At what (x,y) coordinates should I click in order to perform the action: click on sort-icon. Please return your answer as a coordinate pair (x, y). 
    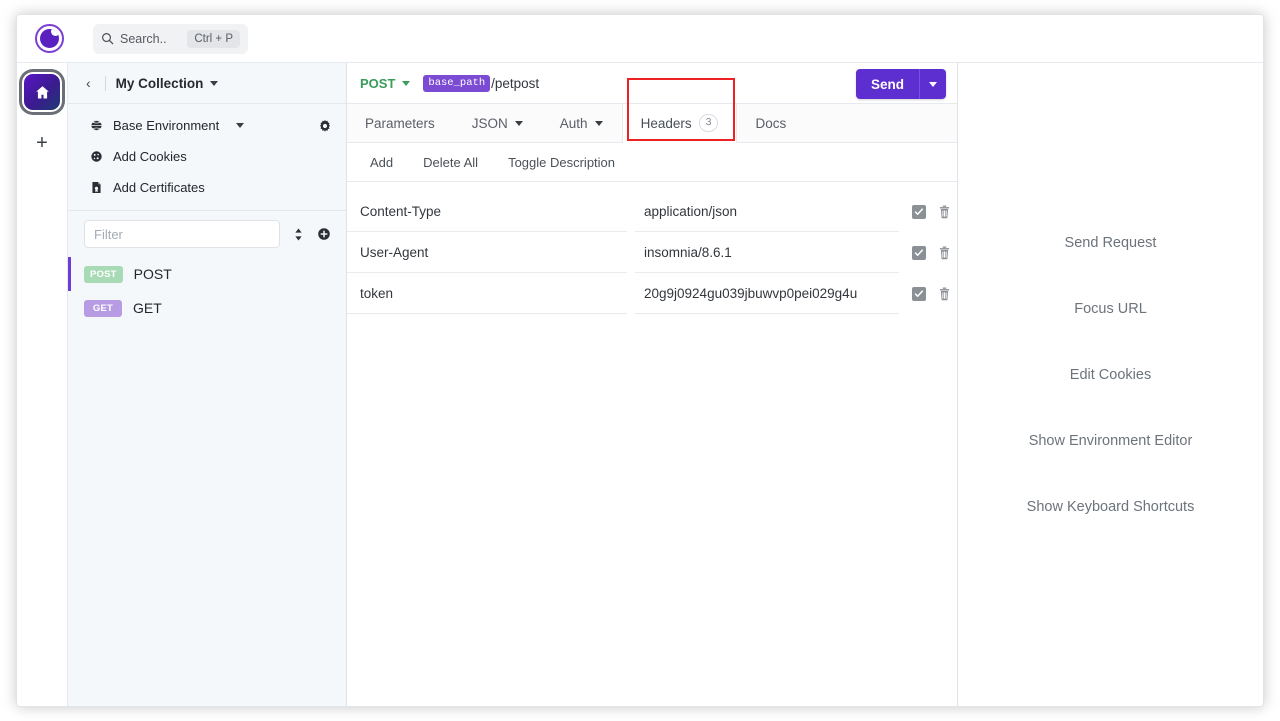
    Looking at the image, I should click on (298, 234).